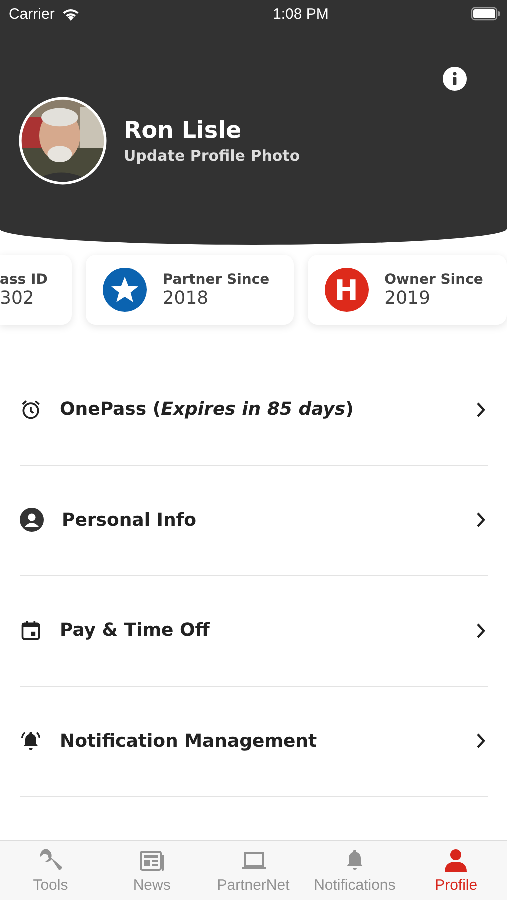 The width and height of the screenshot is (507, 900). Describe the element at coordinates (24, 280) in the screenshot. I see `card-label: ass ID` at that location.